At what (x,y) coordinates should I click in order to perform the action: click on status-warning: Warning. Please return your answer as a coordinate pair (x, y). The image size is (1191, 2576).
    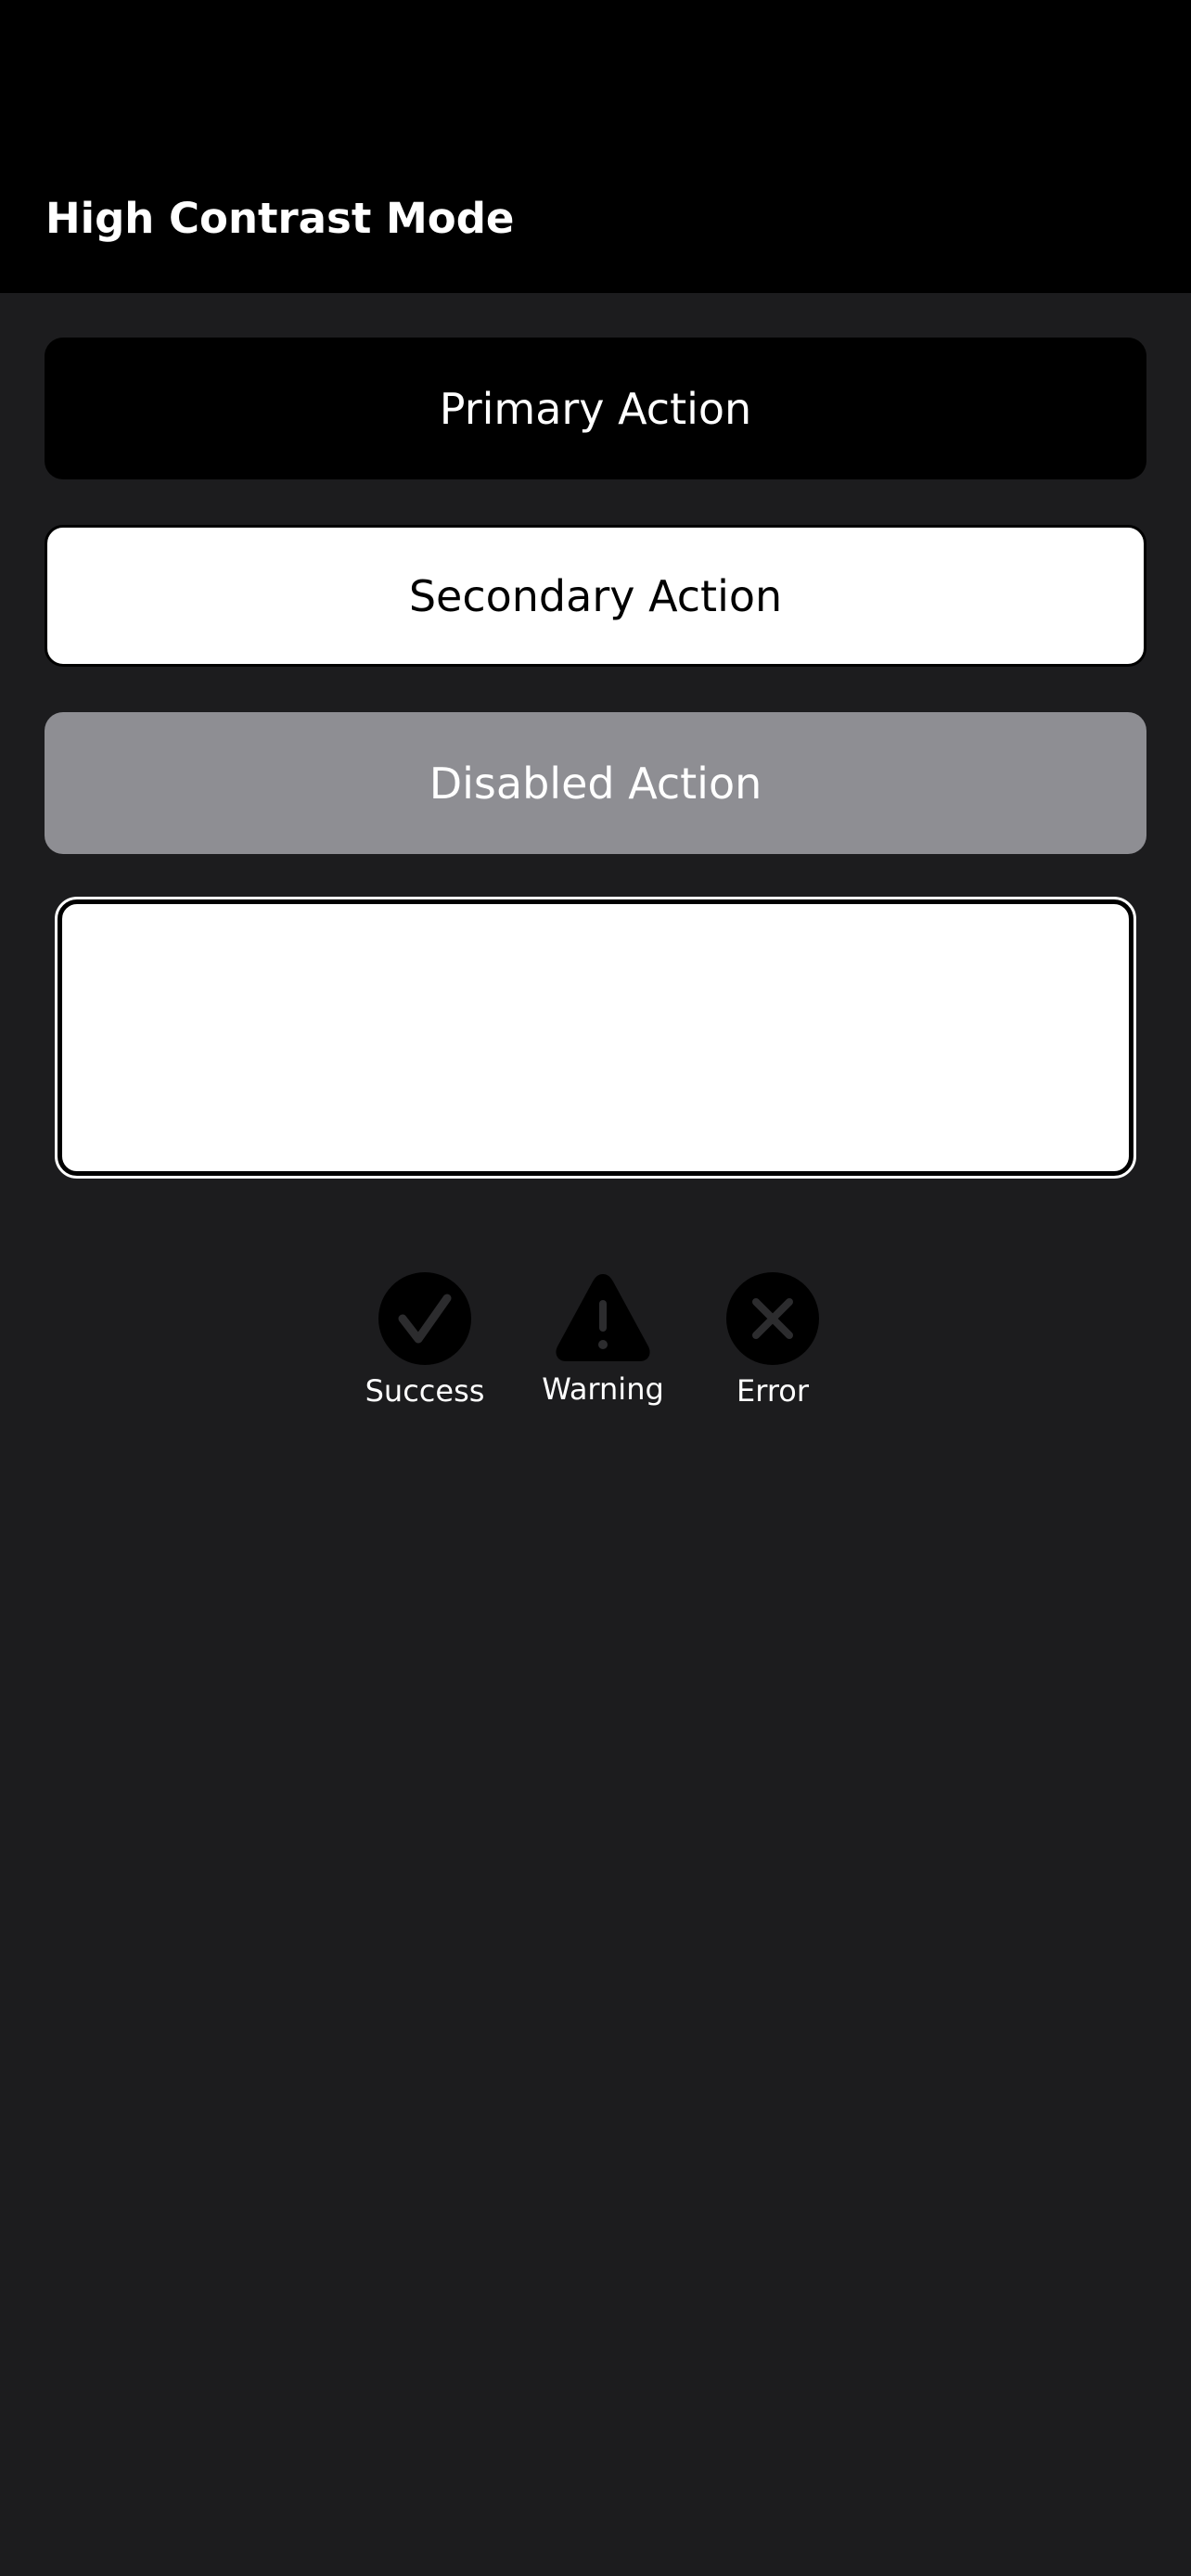
    Looking at the image, I should click on (603, 1339).